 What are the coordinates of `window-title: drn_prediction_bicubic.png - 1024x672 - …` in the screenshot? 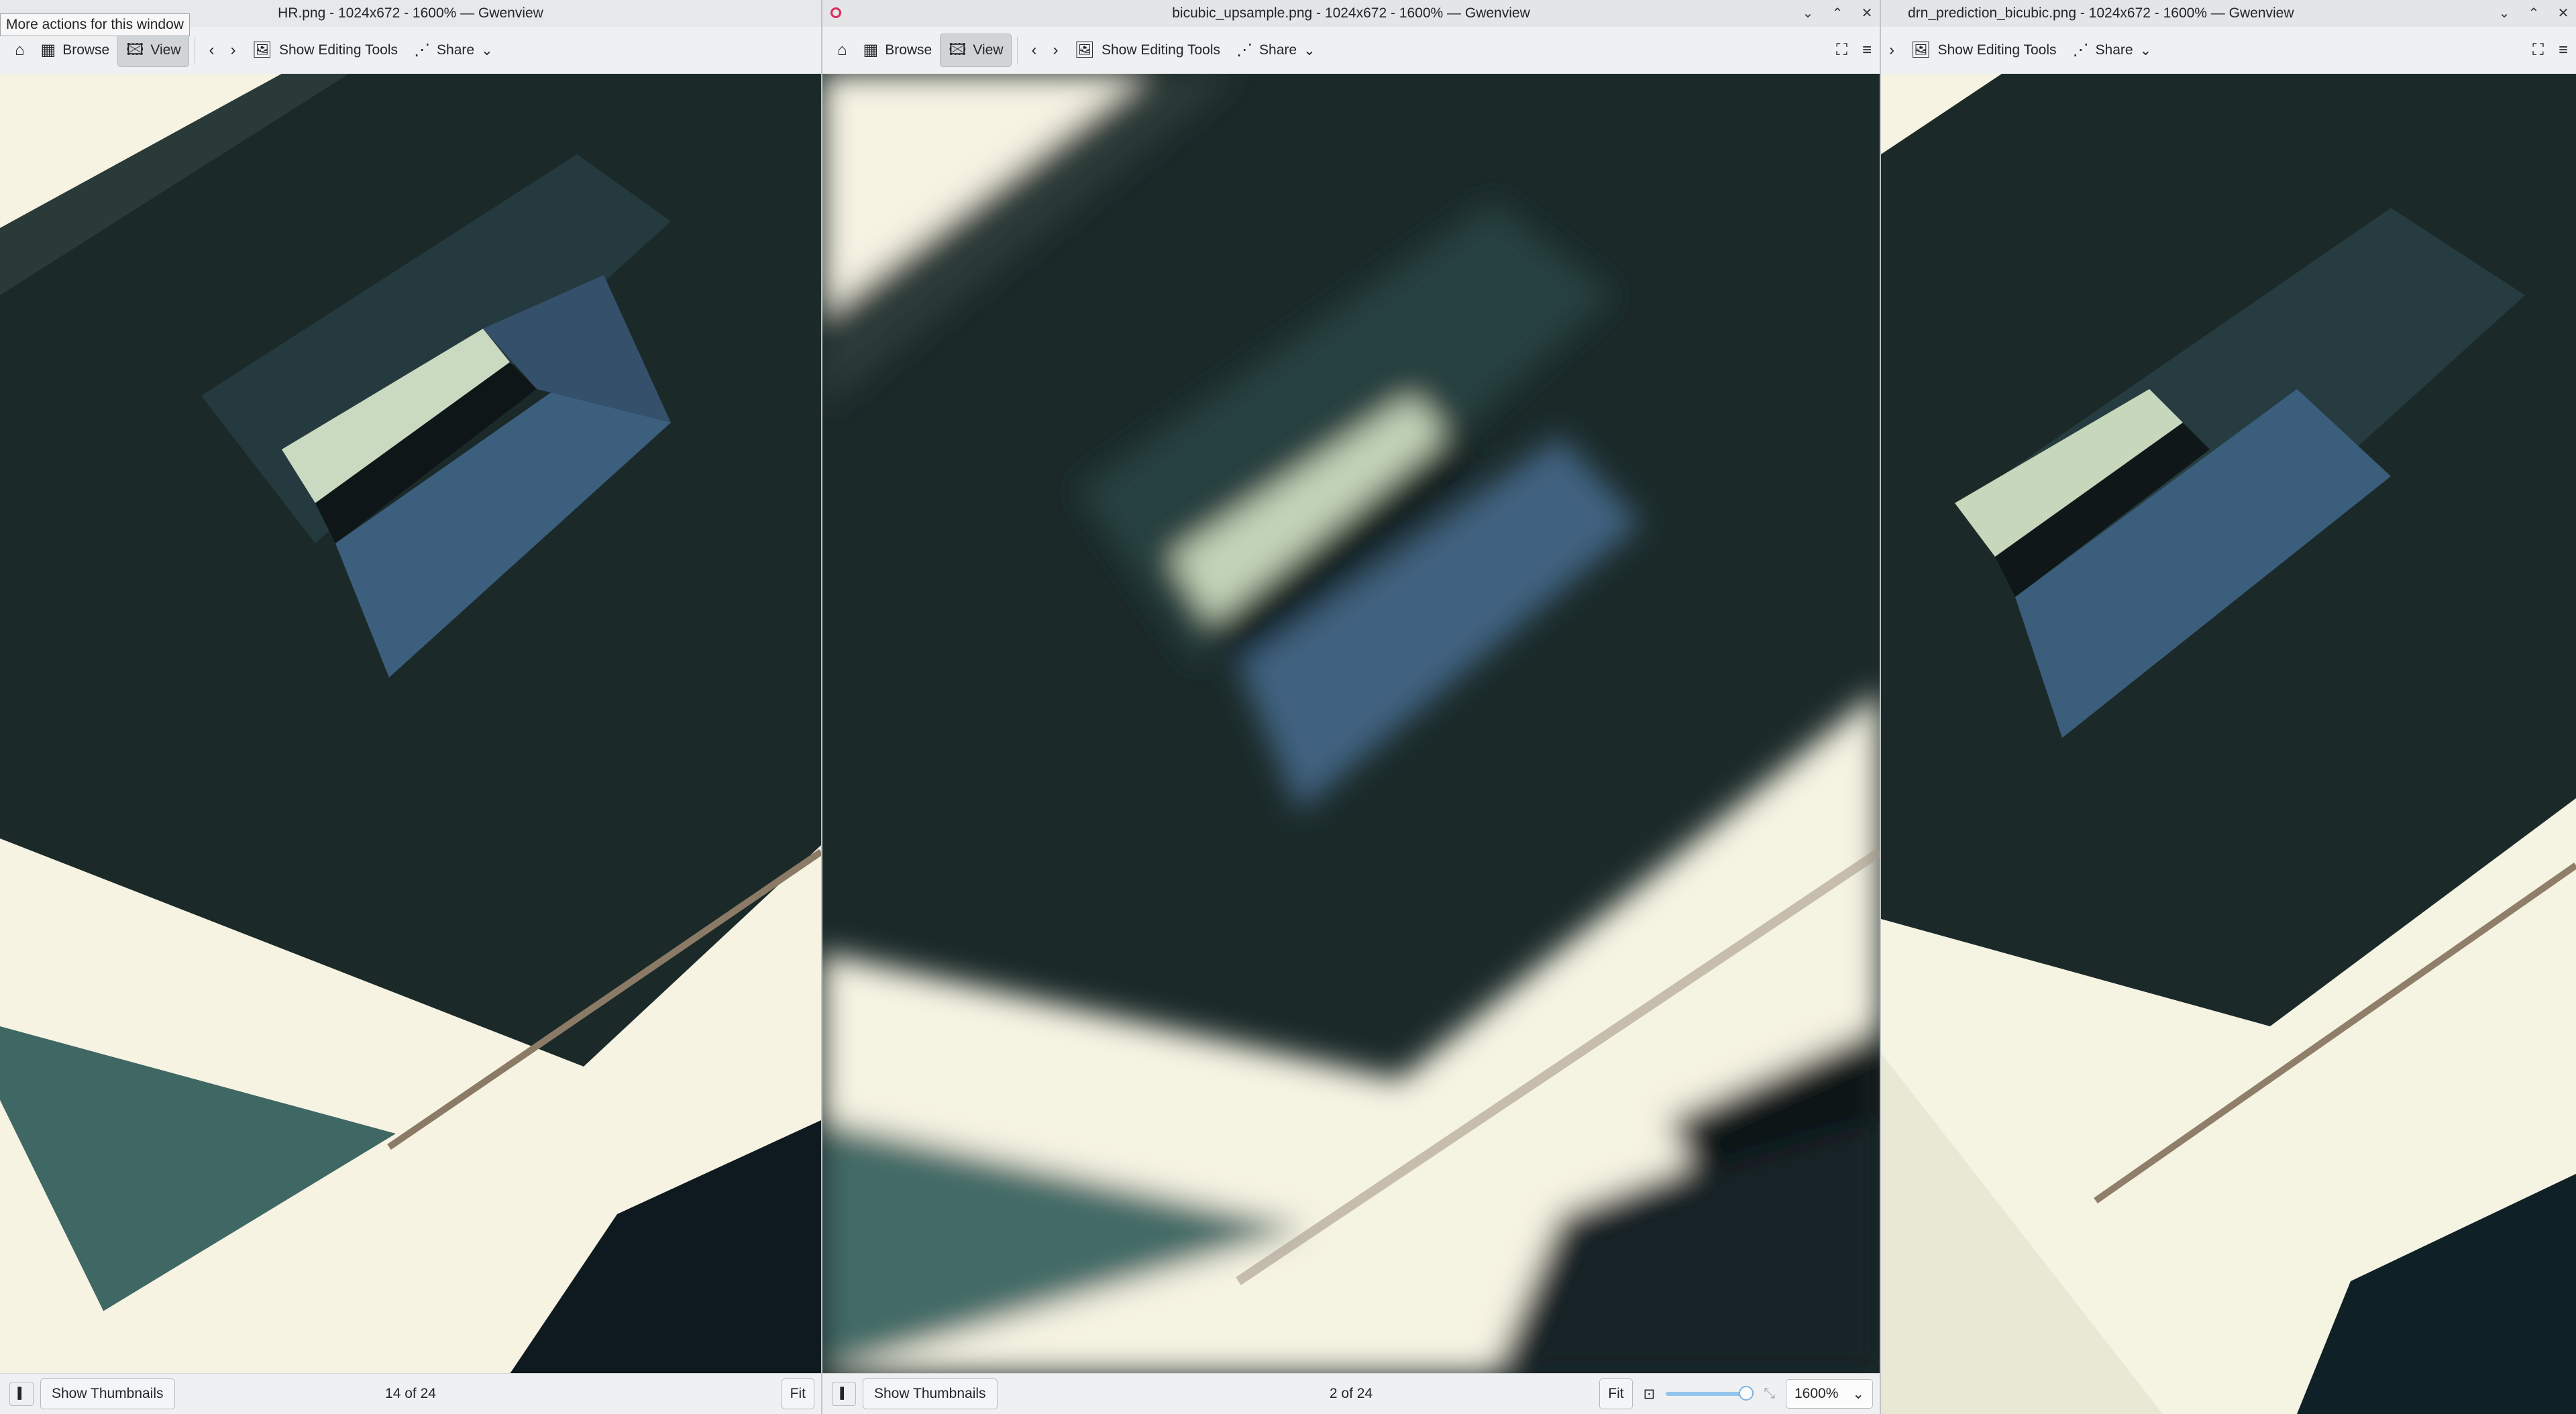 It's located at (2101, 13).